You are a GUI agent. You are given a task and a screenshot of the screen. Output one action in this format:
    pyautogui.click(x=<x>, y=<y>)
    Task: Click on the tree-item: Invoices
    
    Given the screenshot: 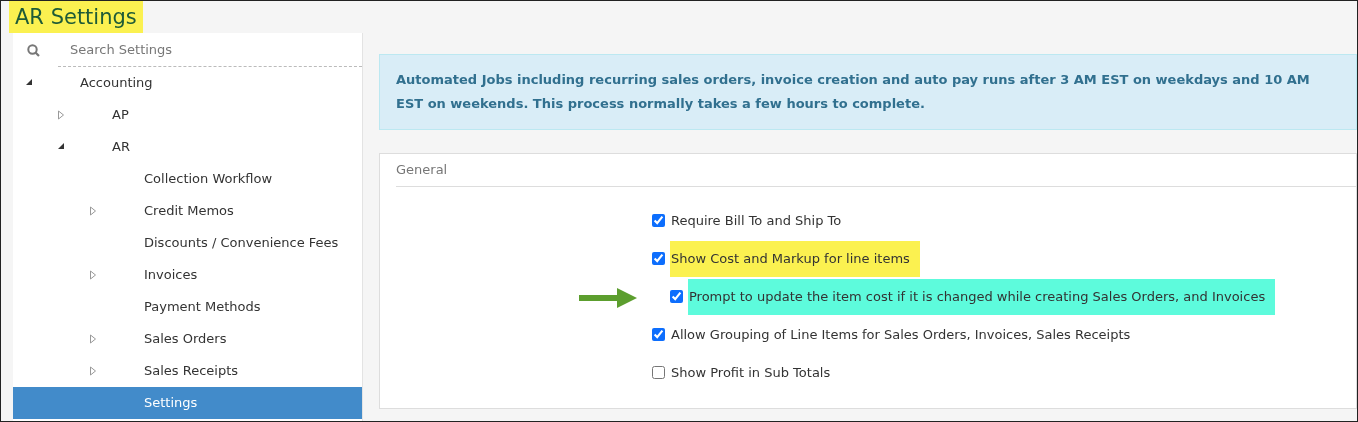 What is the action you would take?
    pyautogui.click(x=187, y=275)
    